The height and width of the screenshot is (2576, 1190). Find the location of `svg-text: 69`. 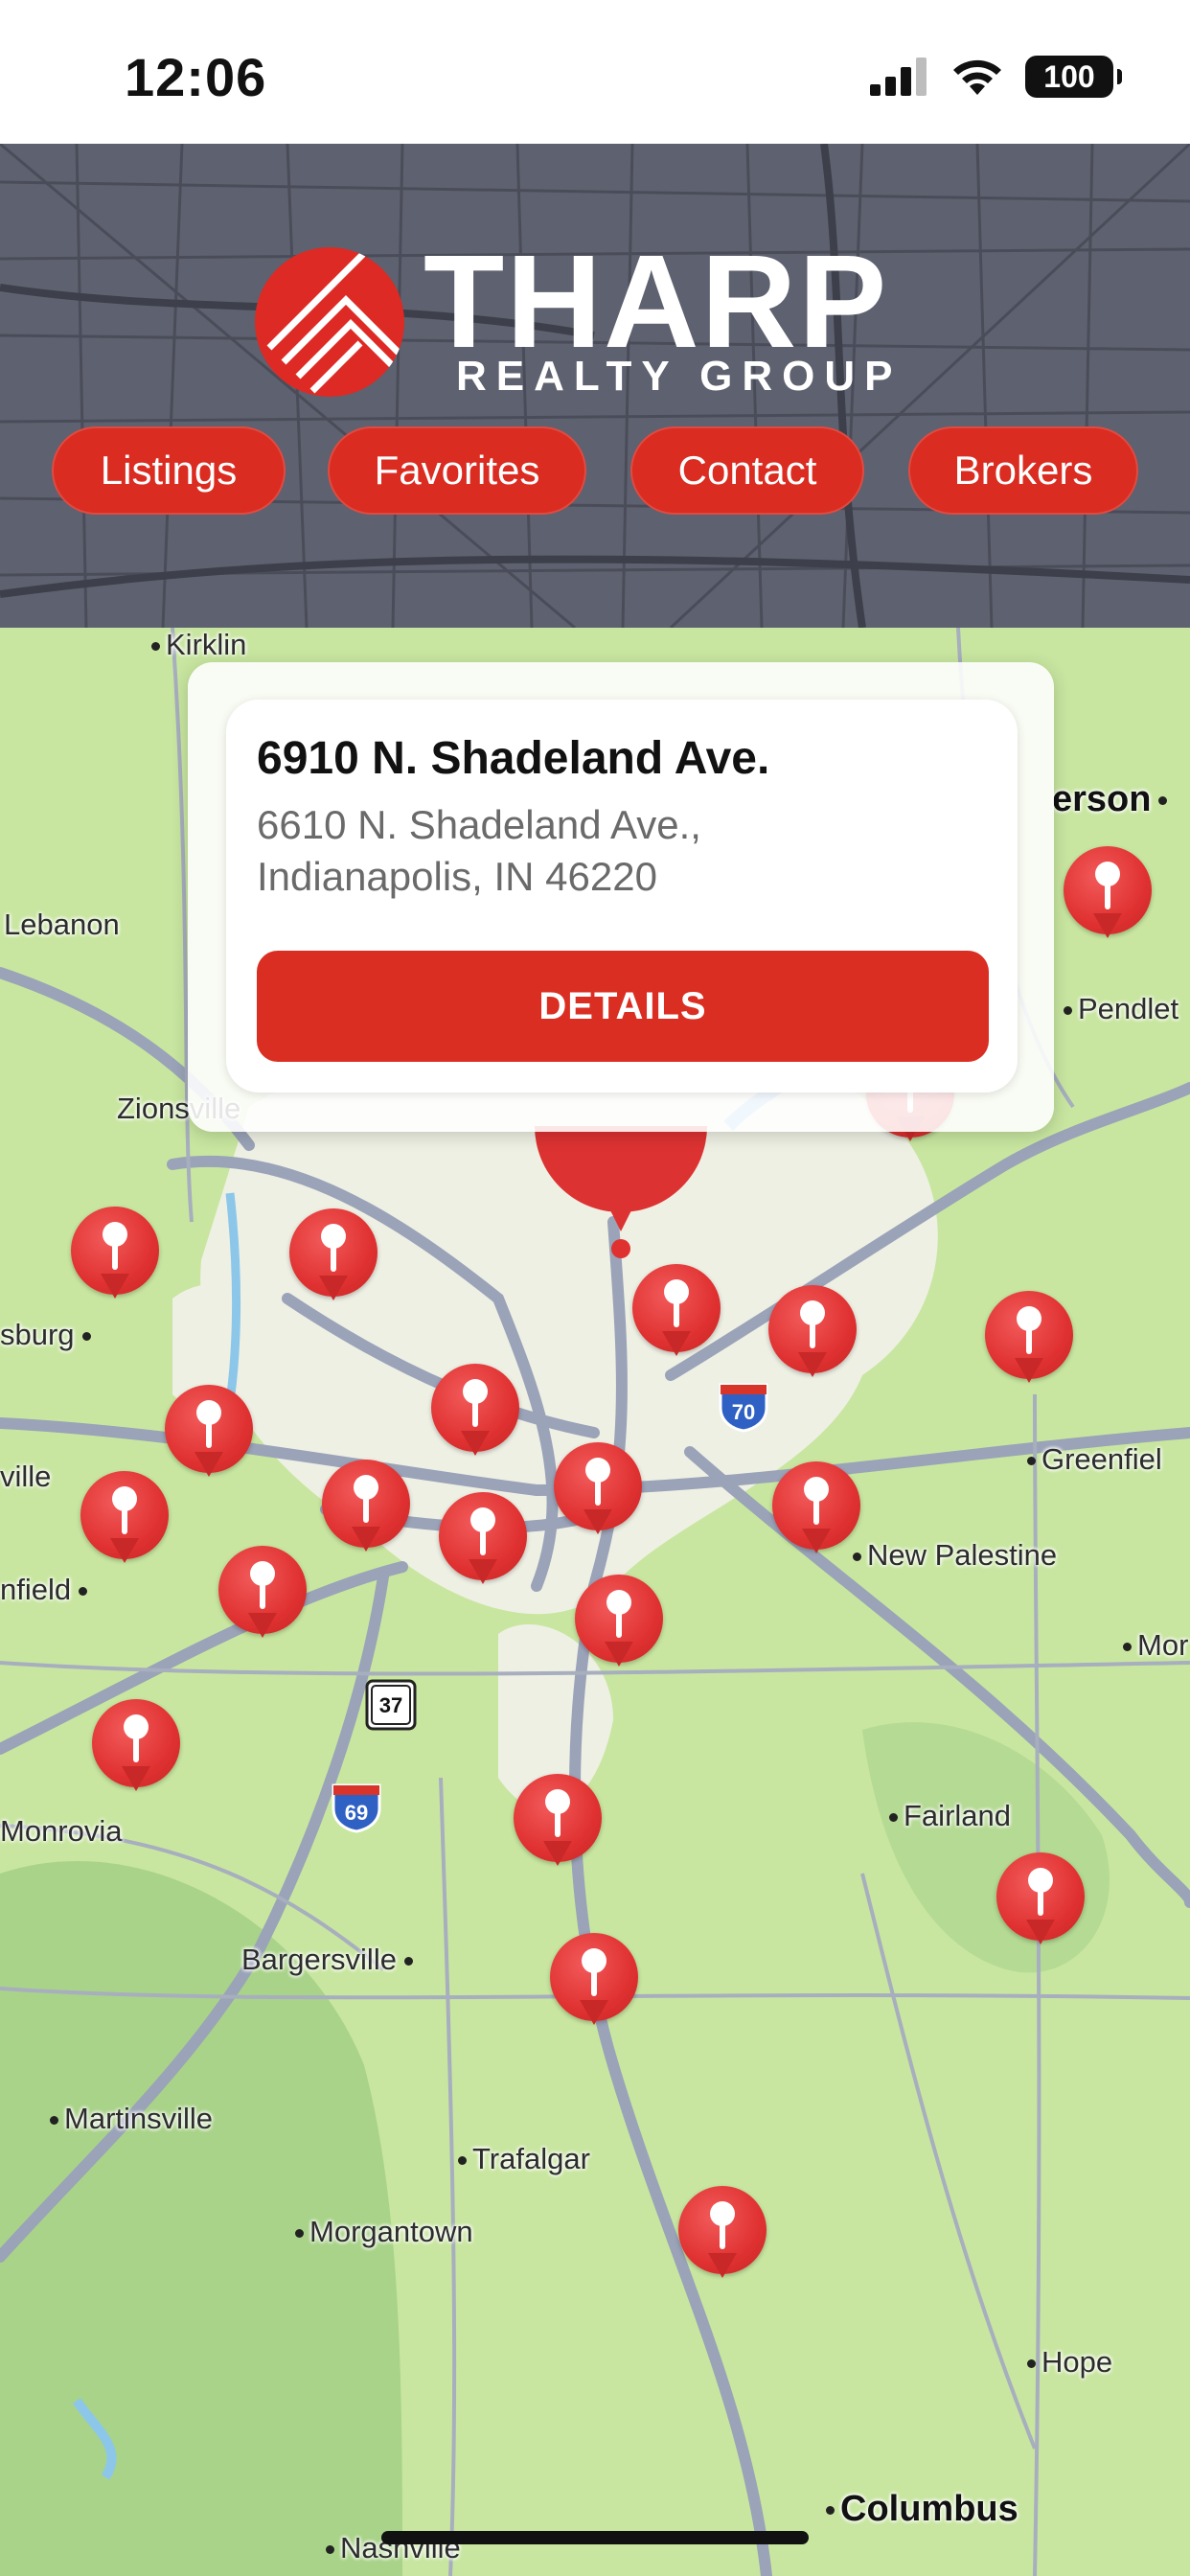

svg-text: 69 is located at coordinates (357, 1813).